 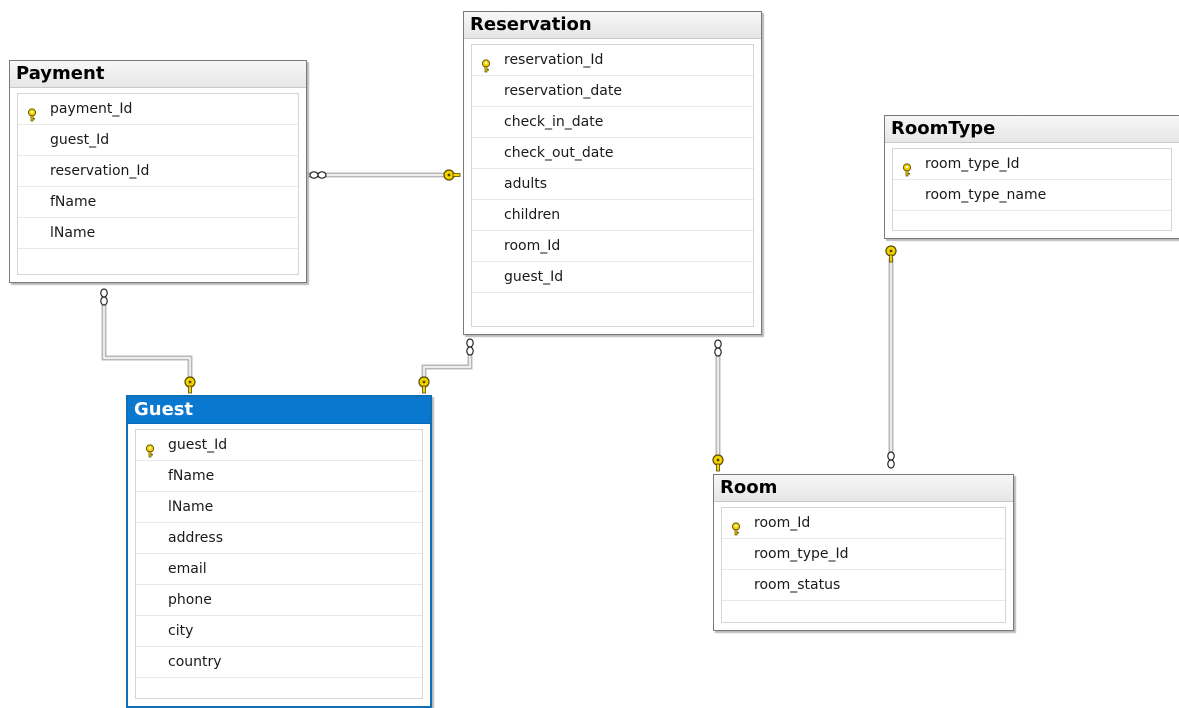 I want to click on column-row: address, so click(x=279, y=538).